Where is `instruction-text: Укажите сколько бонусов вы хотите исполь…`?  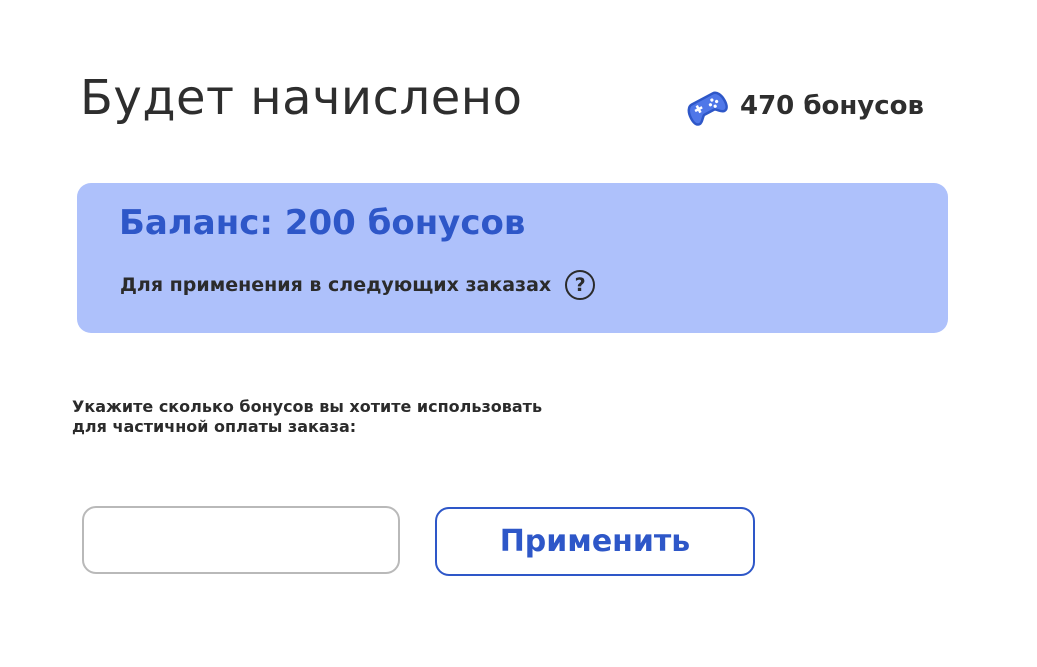
instruction-text: Укажите сколько бонусов вы хотите исполь… is located at coordinates (382, 417).